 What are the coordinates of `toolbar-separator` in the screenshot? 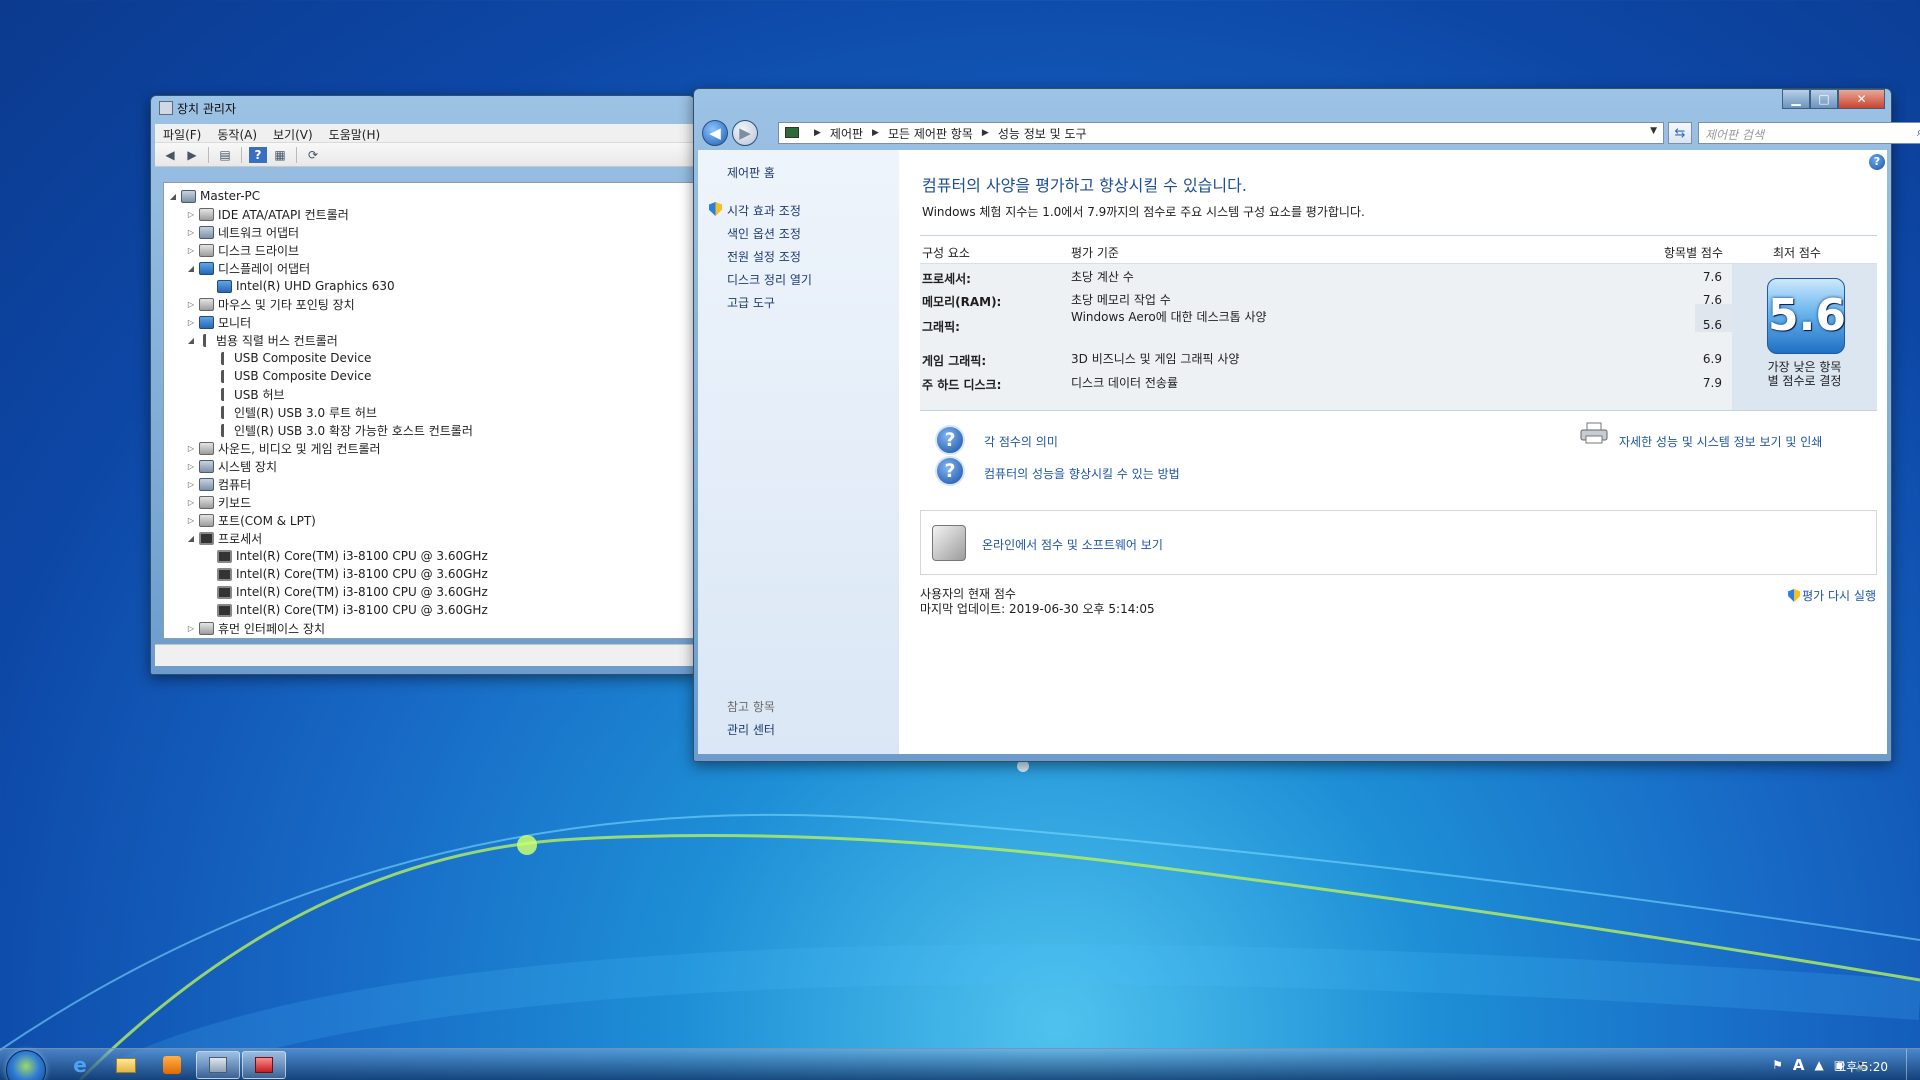 It's located at (296, 154).